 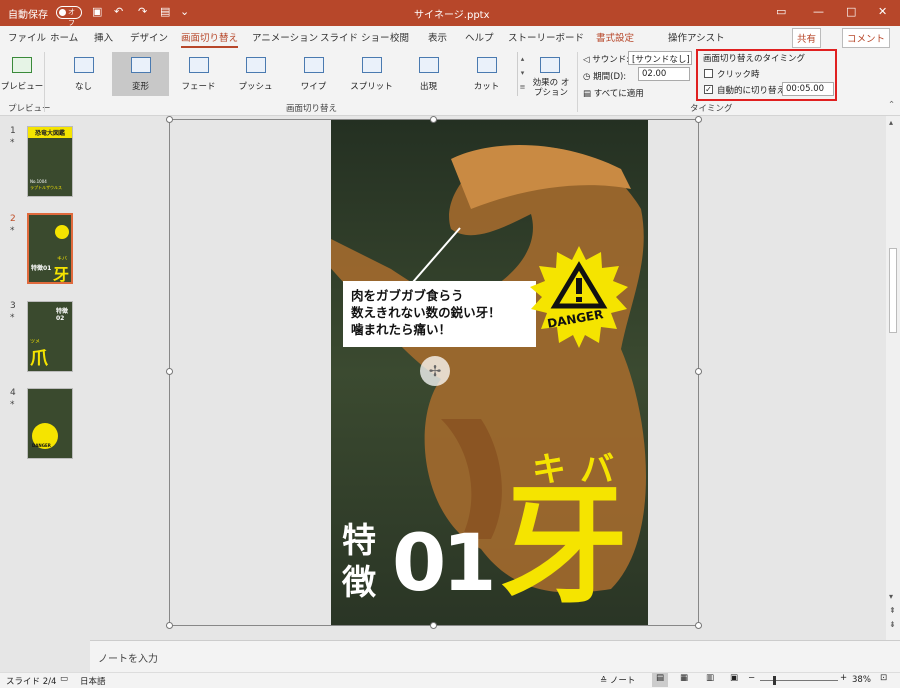 I want to click on slide-number: 4, so click(x=13, y=393).